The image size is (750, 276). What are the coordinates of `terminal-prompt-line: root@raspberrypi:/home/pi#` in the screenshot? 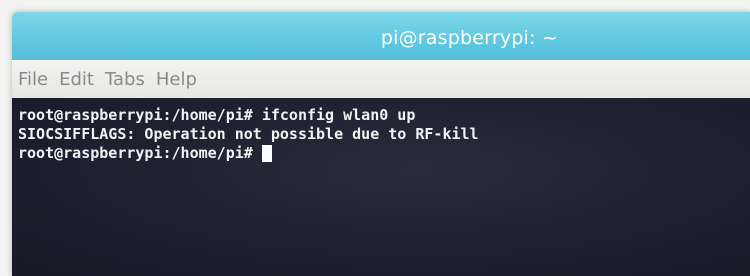 It's located at (381, 153).